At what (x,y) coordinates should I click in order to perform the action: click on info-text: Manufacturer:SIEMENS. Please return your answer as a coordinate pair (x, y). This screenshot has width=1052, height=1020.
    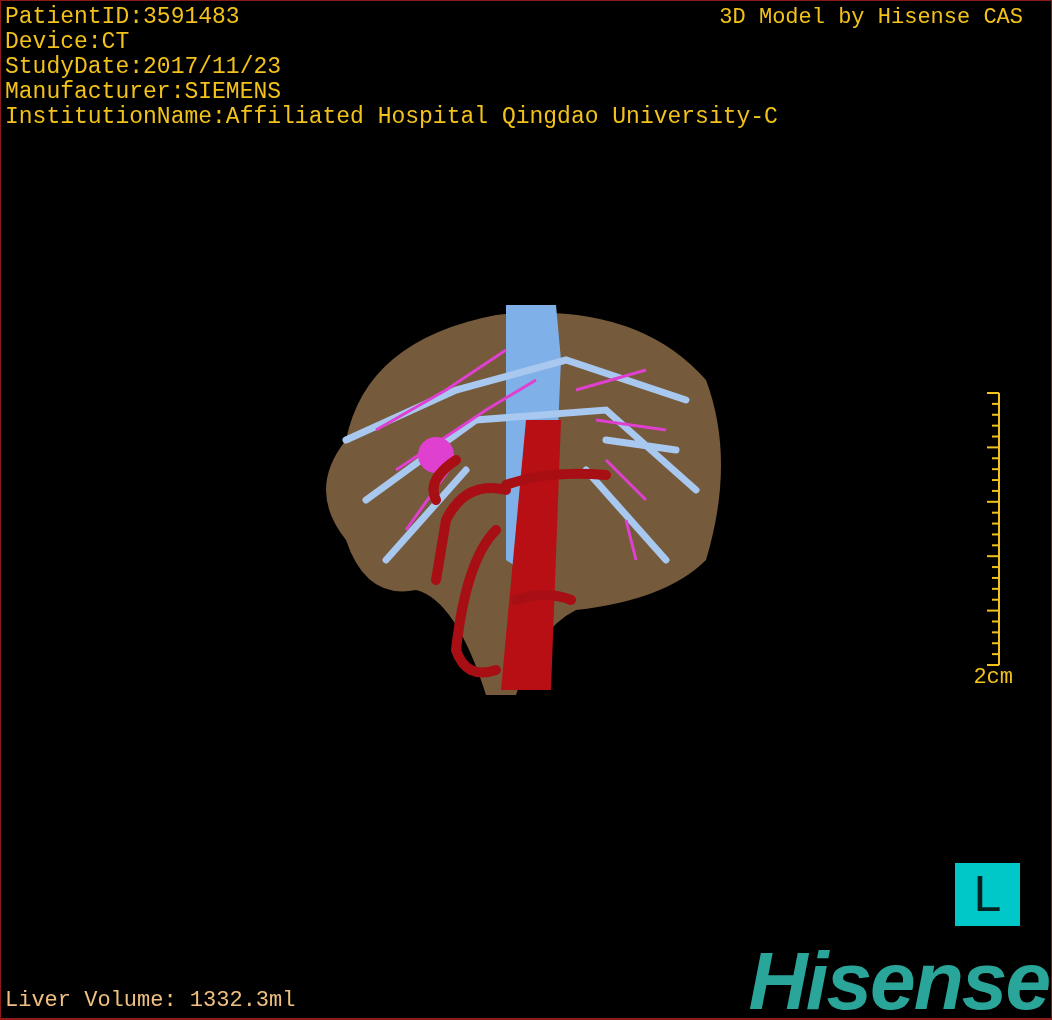
    Looking at the image, I should click on (144, 92).